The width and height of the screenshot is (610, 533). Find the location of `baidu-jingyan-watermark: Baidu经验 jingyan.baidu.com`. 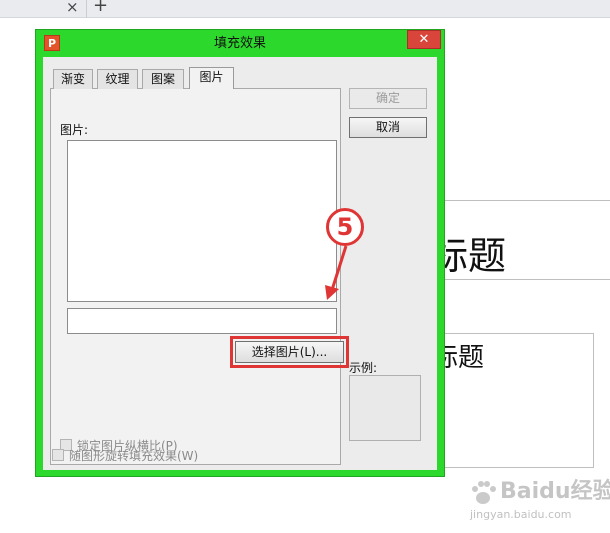

baidu-jingyan-watermark: Baidu经验 jingyan.baidu.com is located at coordinates (539, 501).